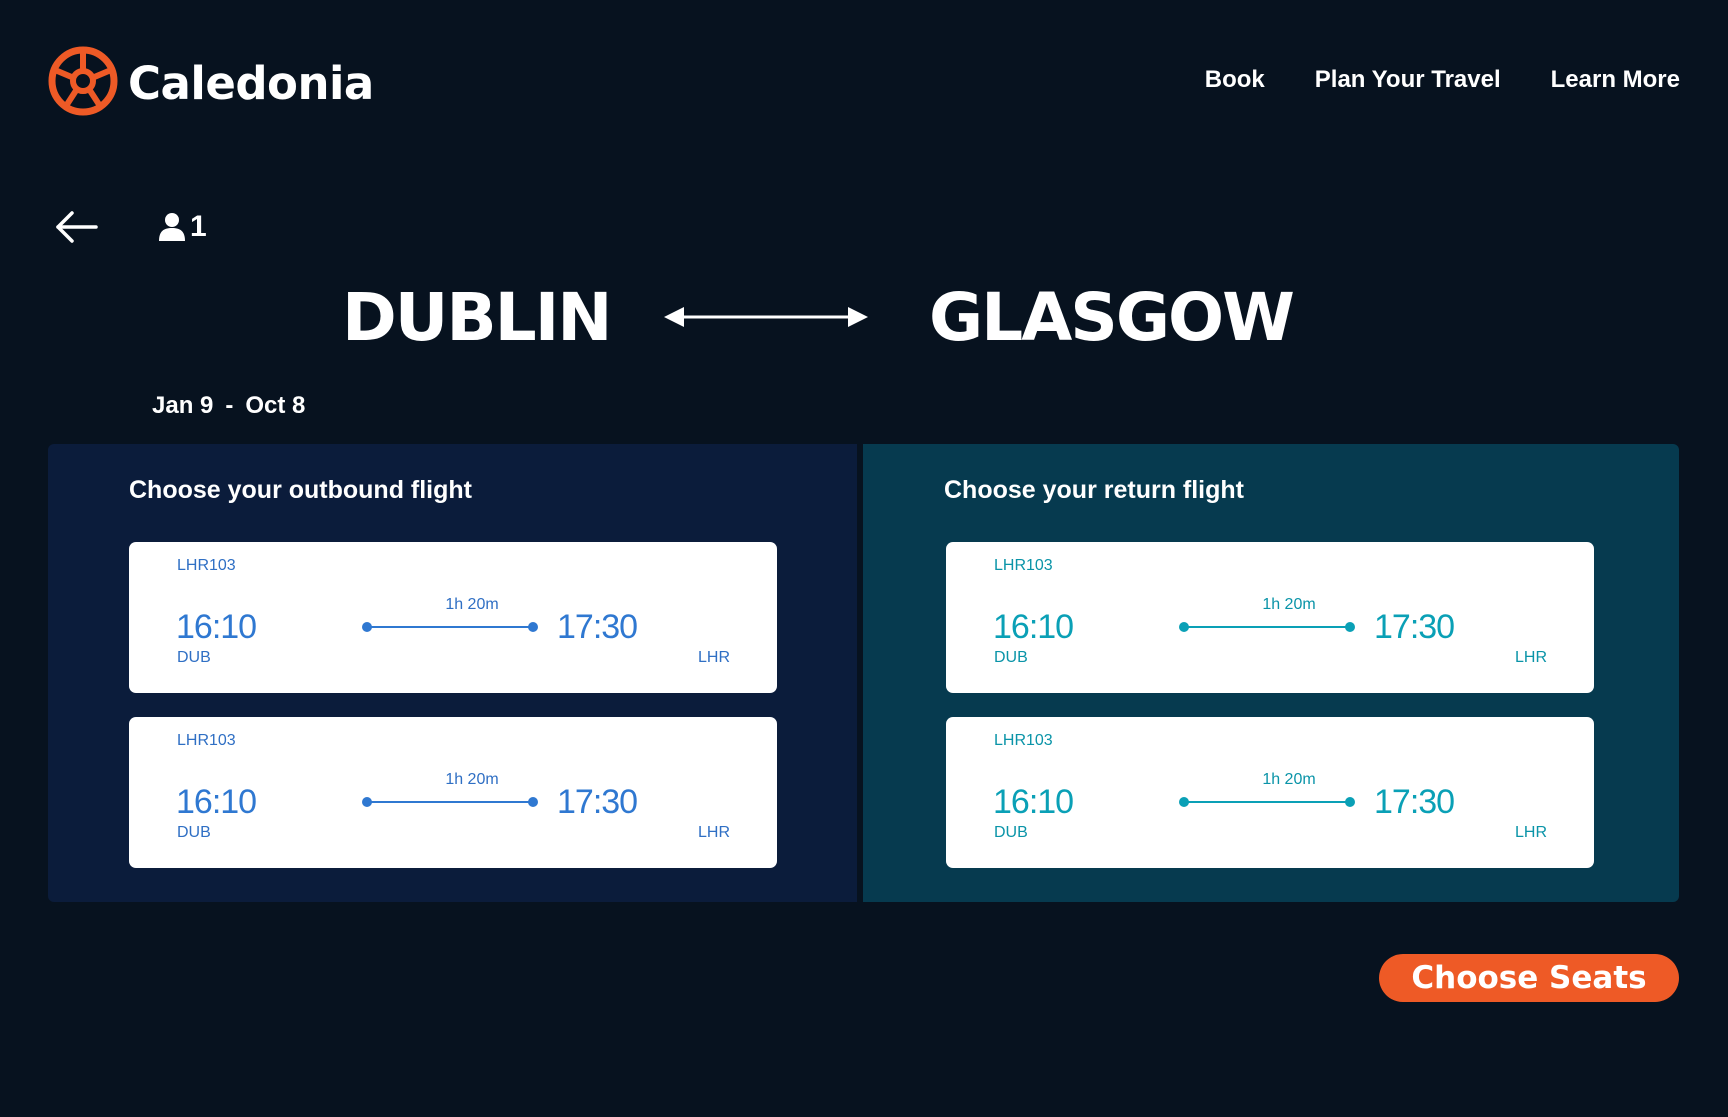  Describe the element at coordinates (130, 227) in the screenshot. I see `booking-toolbar: 1` at that location.